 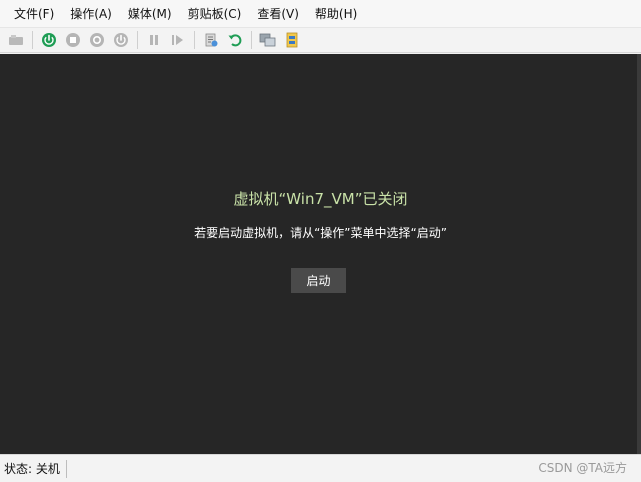 I want to click on checkpoint-icon, so click(x=211, y=40).